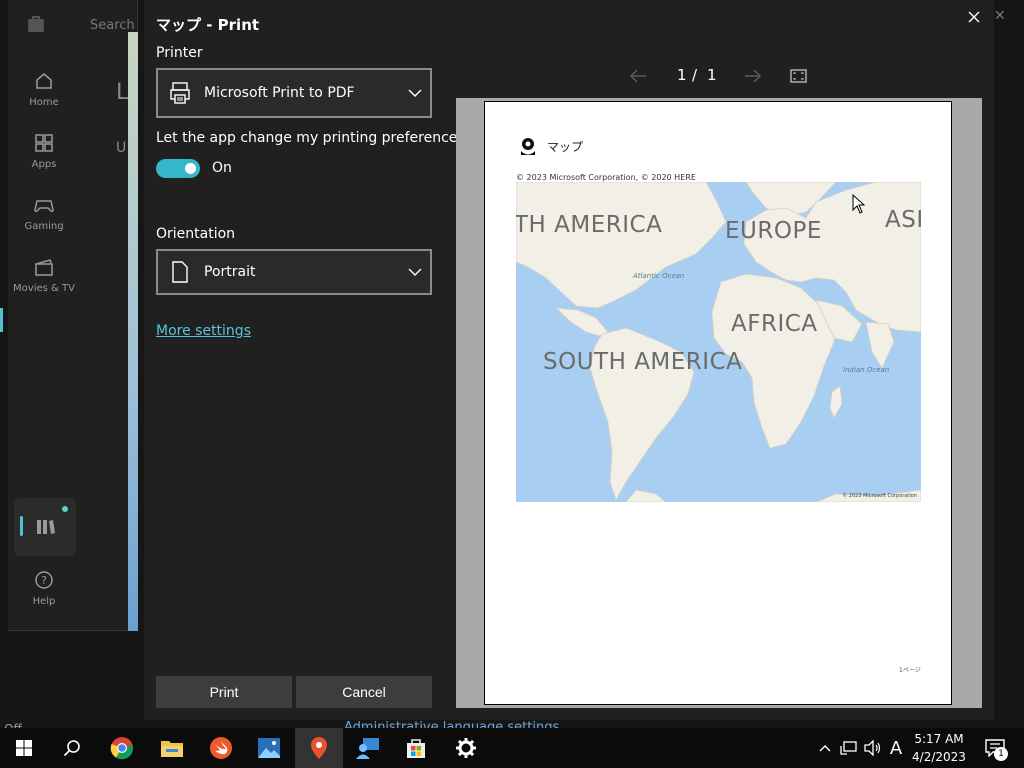 The width and height of the screenshot is (1024, 768). I want to click on map-pin-icon, so click(319, 748).